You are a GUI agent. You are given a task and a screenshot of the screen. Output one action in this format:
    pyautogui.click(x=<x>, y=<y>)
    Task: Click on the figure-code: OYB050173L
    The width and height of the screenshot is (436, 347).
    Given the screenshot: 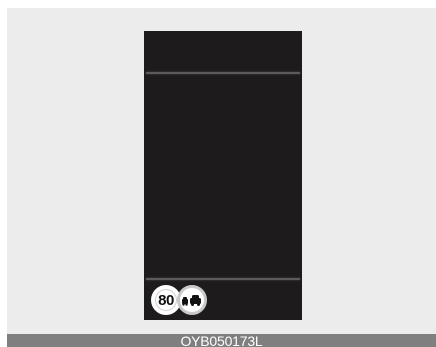 What is the action you would take?
    pyautogui.click(x=221, y=340)
    